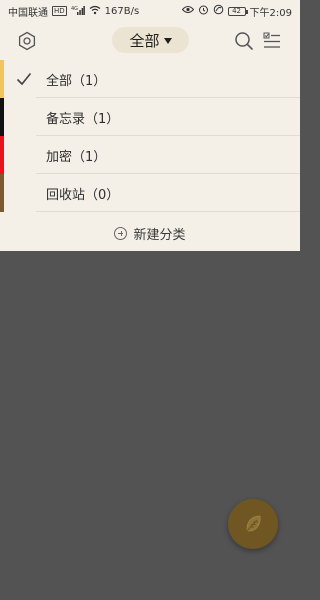 The height and width of the screenshot is (600, 320). What do you see at coordinates (74, 9) in the screenshot?
I see `svg-text: 4G` at bounding box center [74, 9].